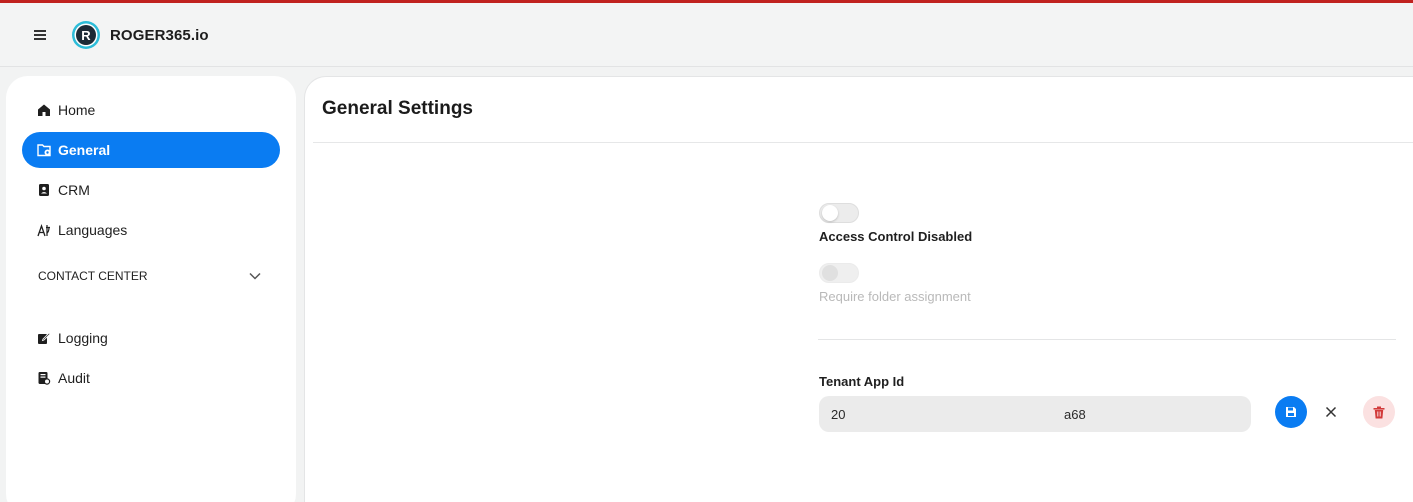  Describe the element at coordinates (40, 36) in the screenshot. I see `hamburger-icon` at that location.